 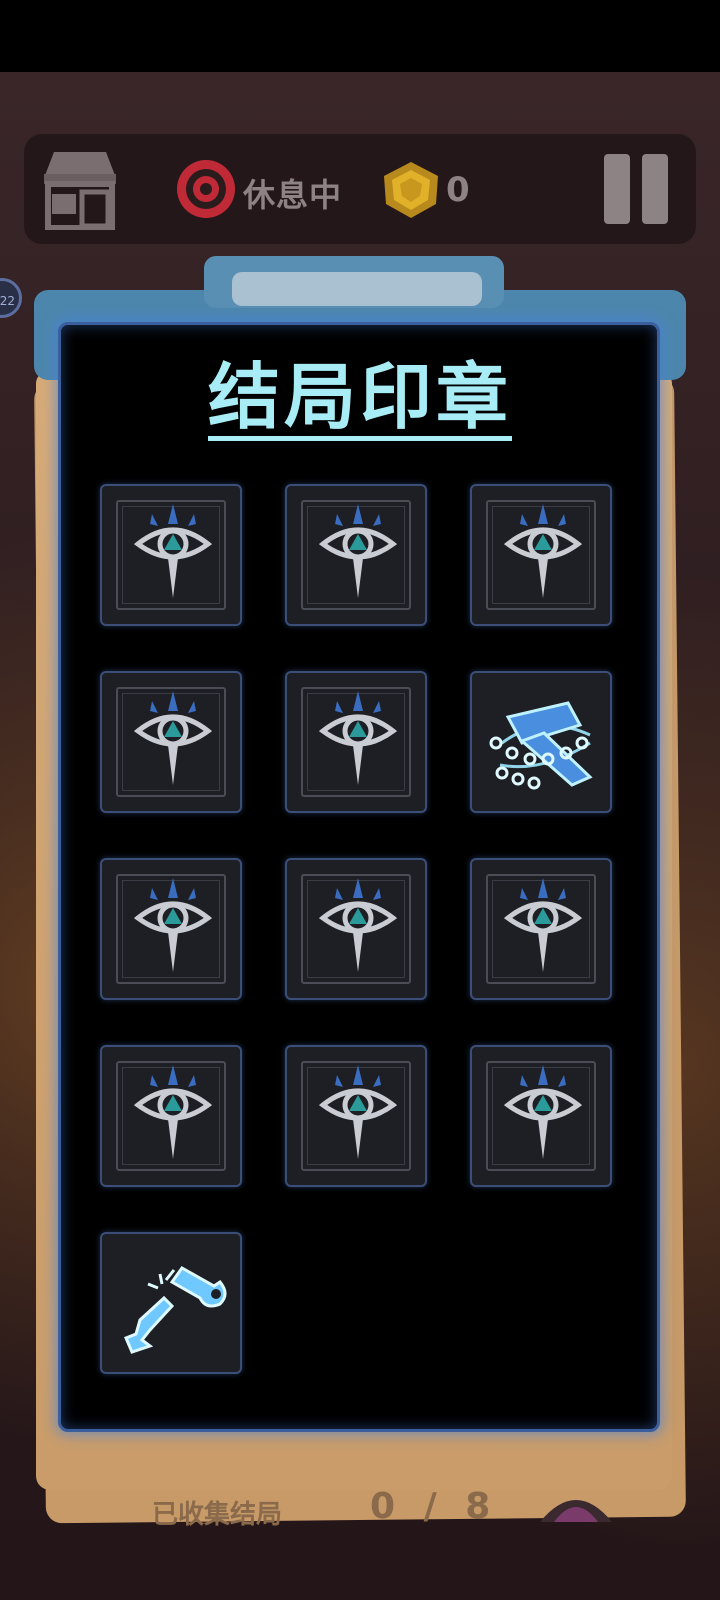 I want to click on eye-icon, so click(x=576, y=1511).